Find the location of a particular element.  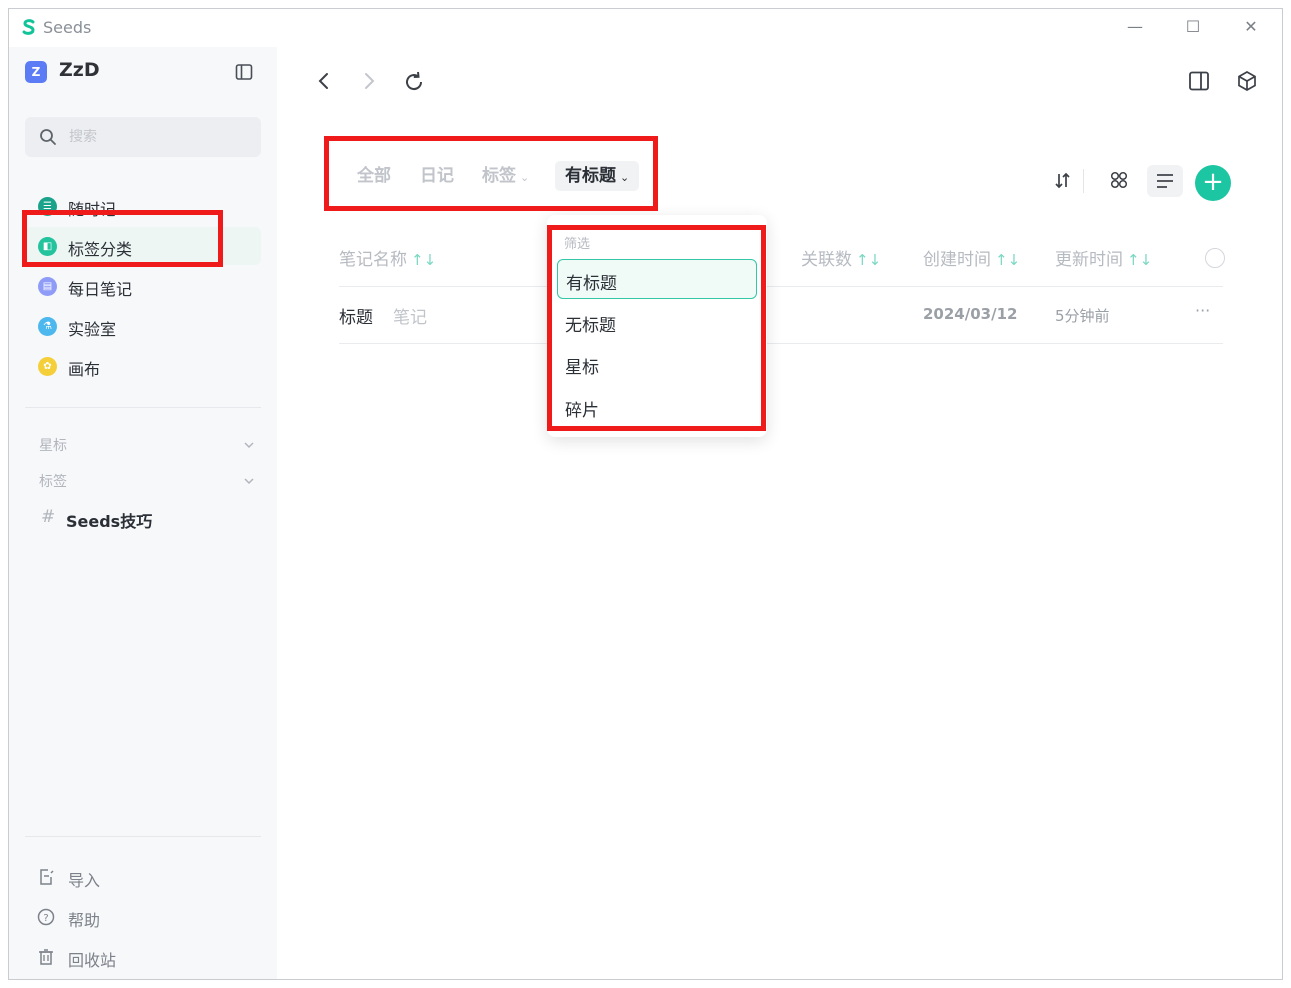

search-box is located at coordinates (143, 137).